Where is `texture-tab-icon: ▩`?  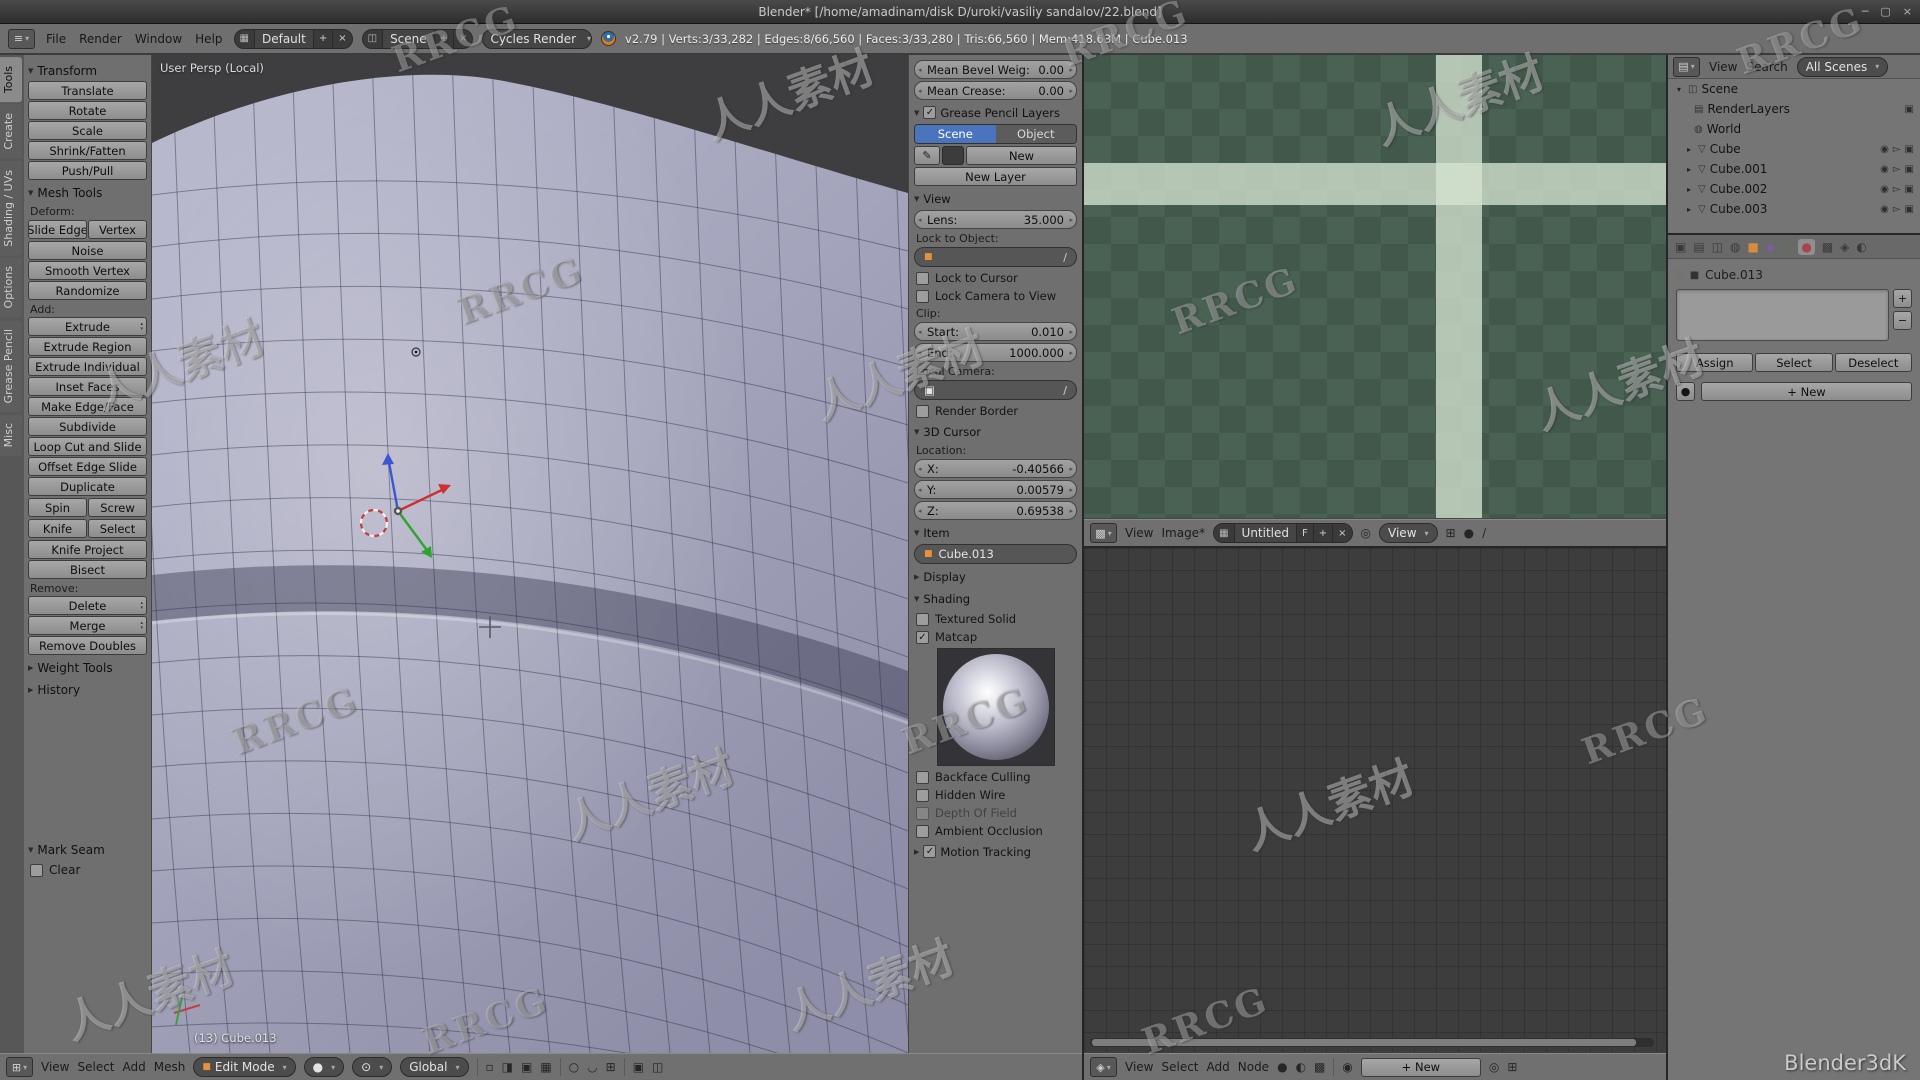 texture-tab-icon: ▩ is located at coordinates (1827, 247).